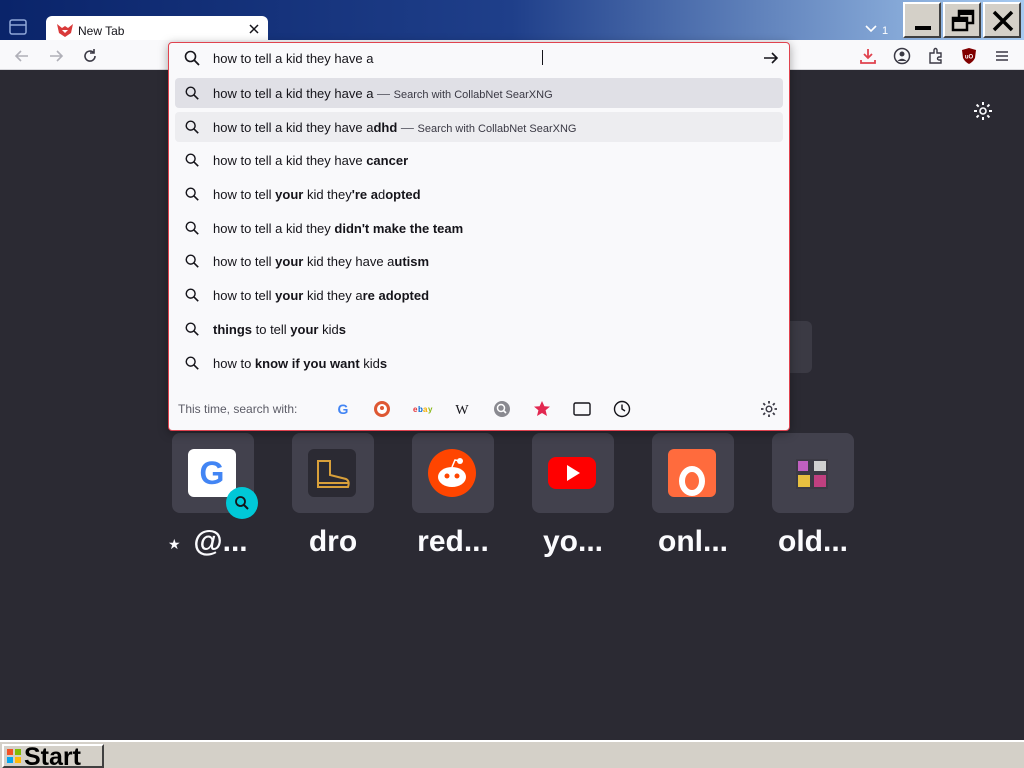  What do you see at coordinates (422, 409) in the screenshot?
I see `ebay-icon: ebay` at bounding box center [422, 409].